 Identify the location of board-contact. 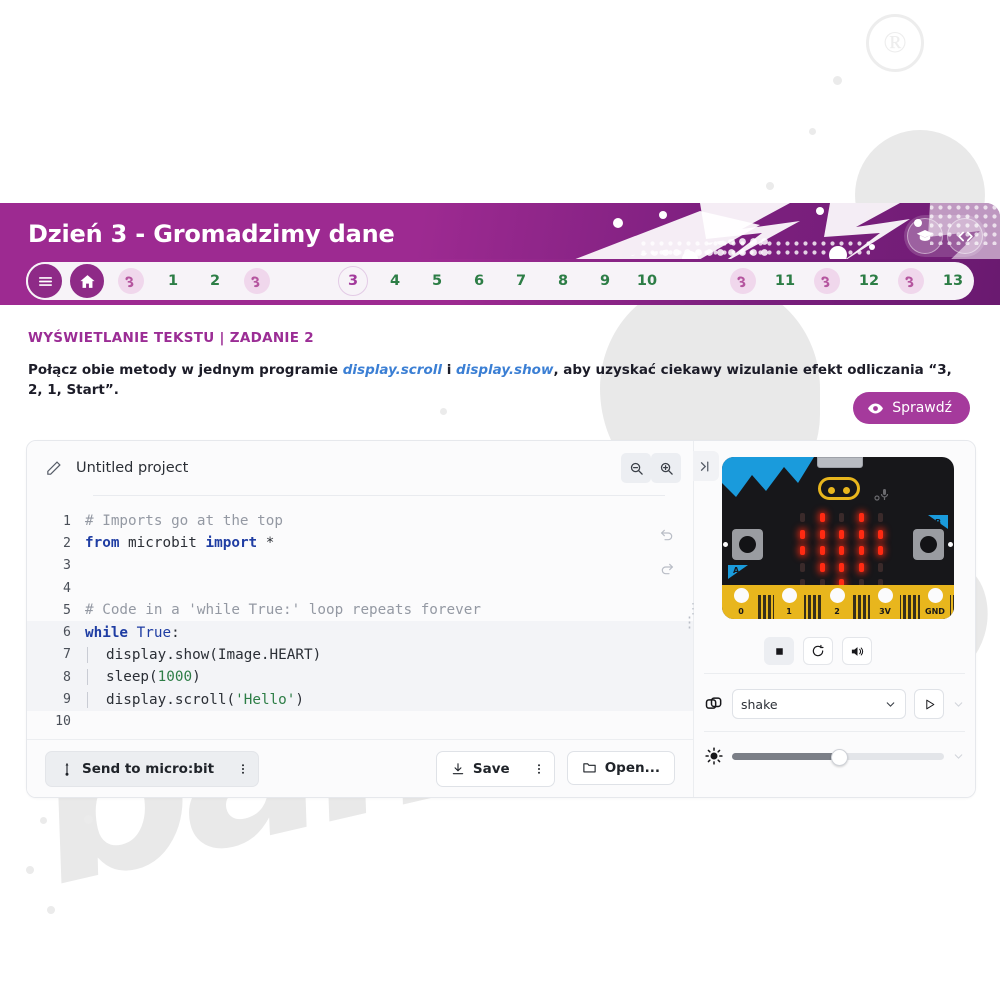
(950, 544).